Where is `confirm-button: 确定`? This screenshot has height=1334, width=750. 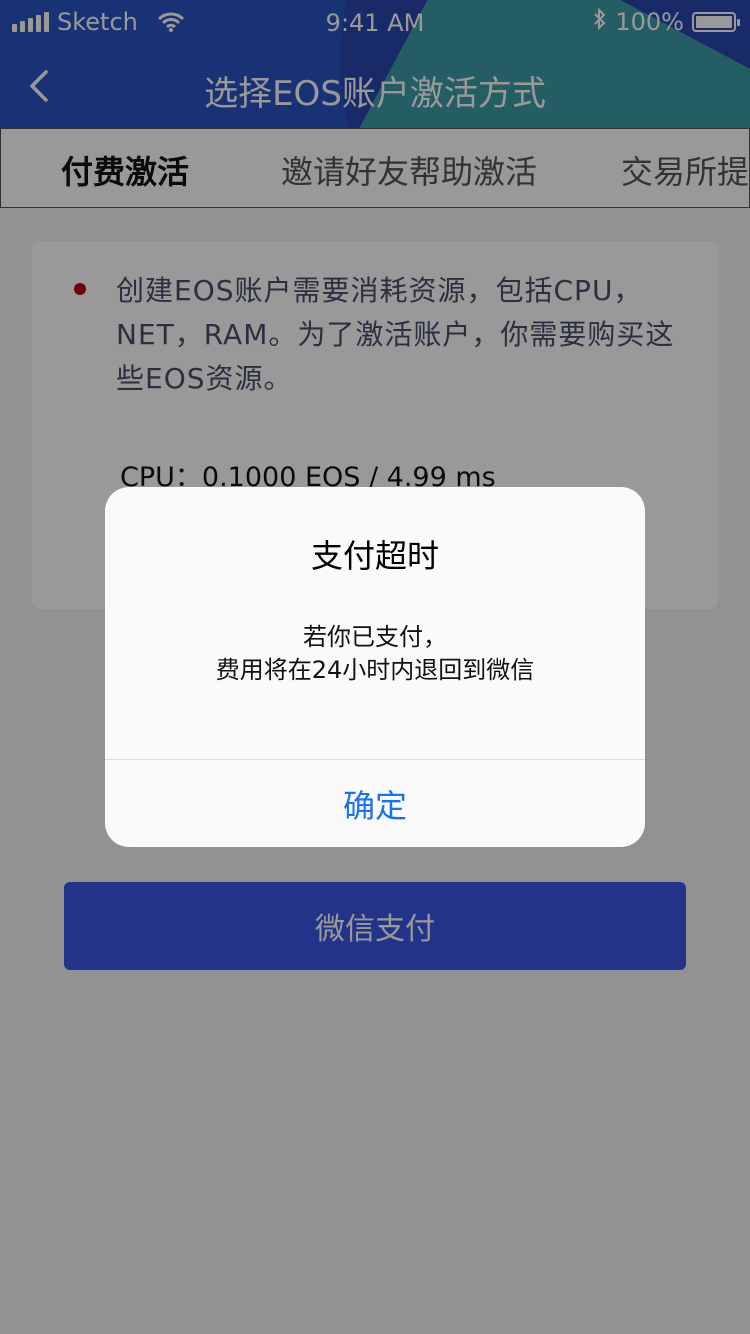 confirm-button: 确定 is located at coordinates (375, 803).